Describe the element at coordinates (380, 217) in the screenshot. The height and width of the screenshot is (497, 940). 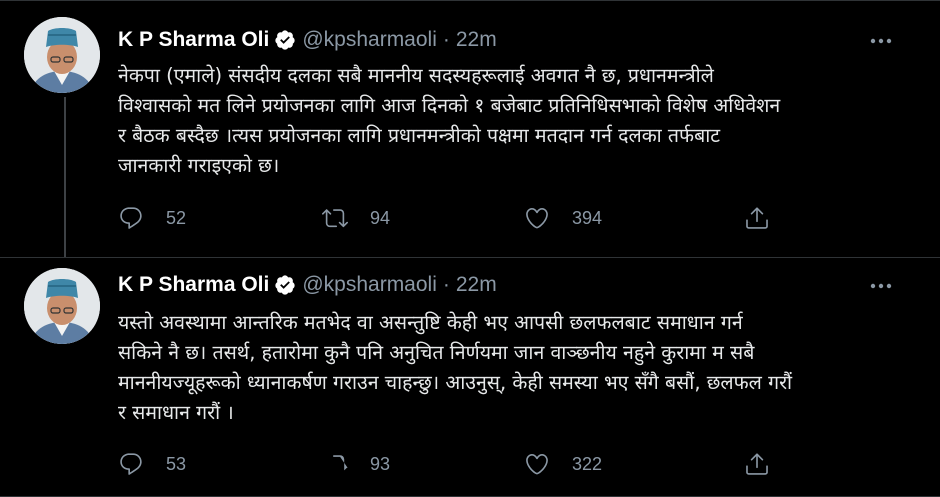
I see `retweet-count: 94` at that location.